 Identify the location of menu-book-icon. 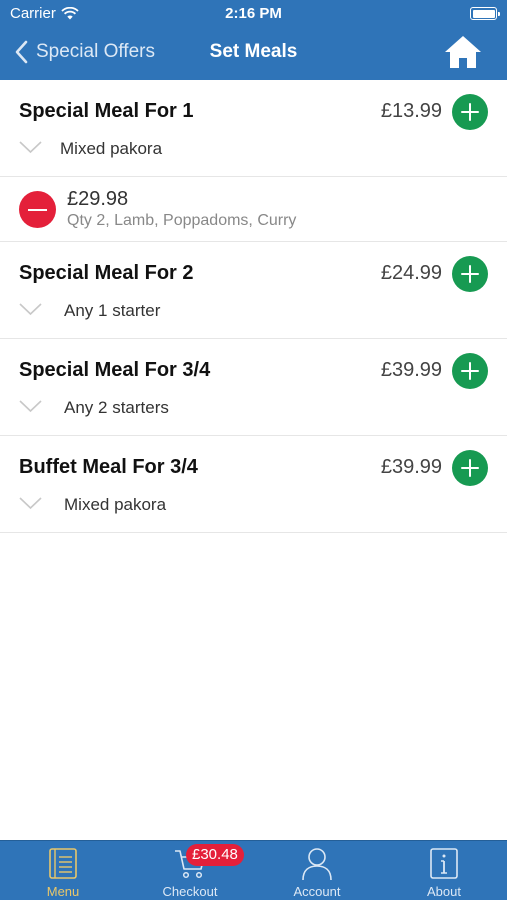
(63, 863).